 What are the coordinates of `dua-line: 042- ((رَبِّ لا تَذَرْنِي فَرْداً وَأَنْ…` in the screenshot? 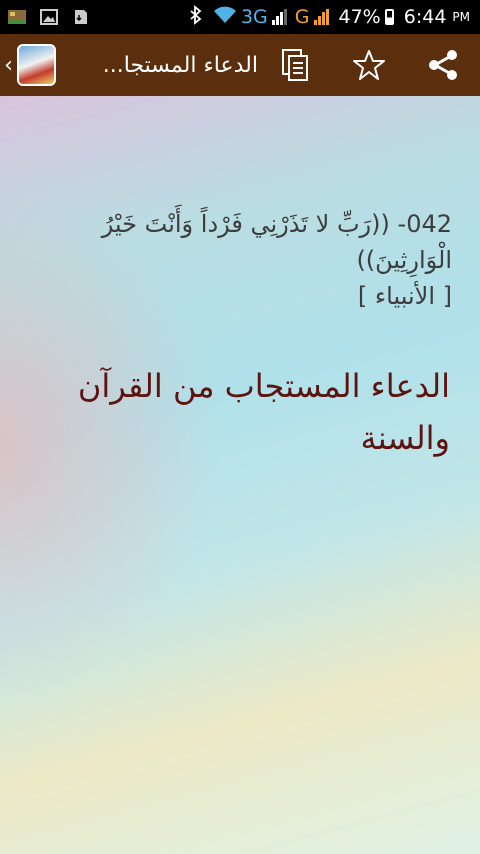 It's located at (237, 242).